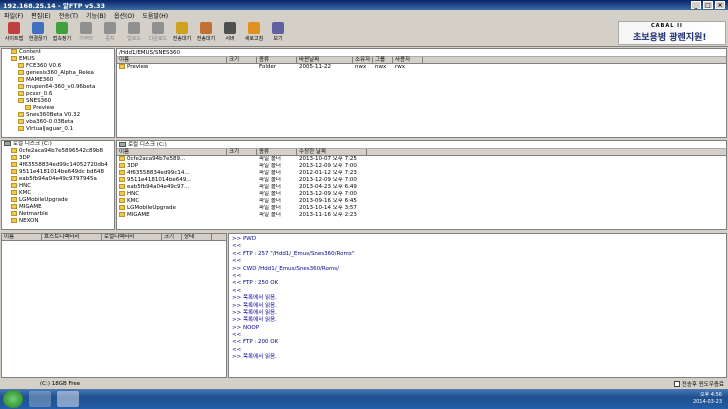  What do you see at coordinates (332, 152) in the screenshot?
I see `column-header: 수정한 날짜` at bounding box center [332, 152].